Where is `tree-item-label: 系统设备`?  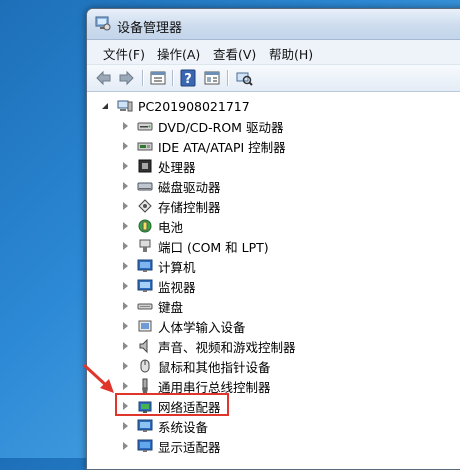 tree-item-label: 系统设备 is located at coordinates (183, 427).